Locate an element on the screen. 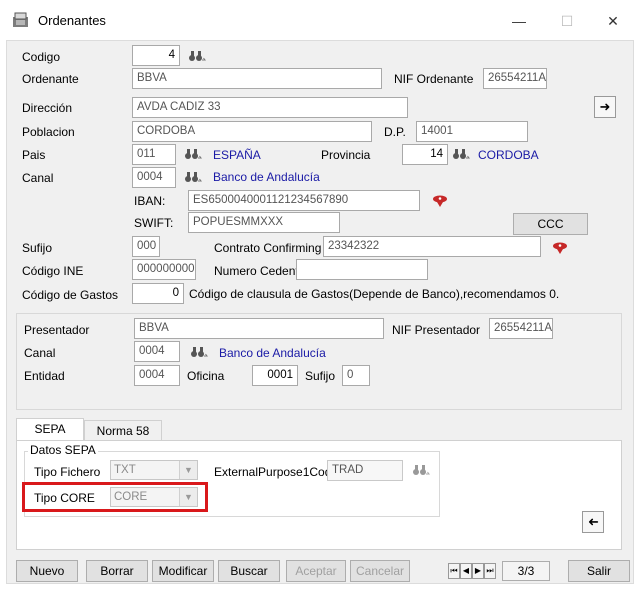 This screenshot has width=640, height=590. tipo-fichero-select: TXT ▼ is located at coordinates (154, 470).